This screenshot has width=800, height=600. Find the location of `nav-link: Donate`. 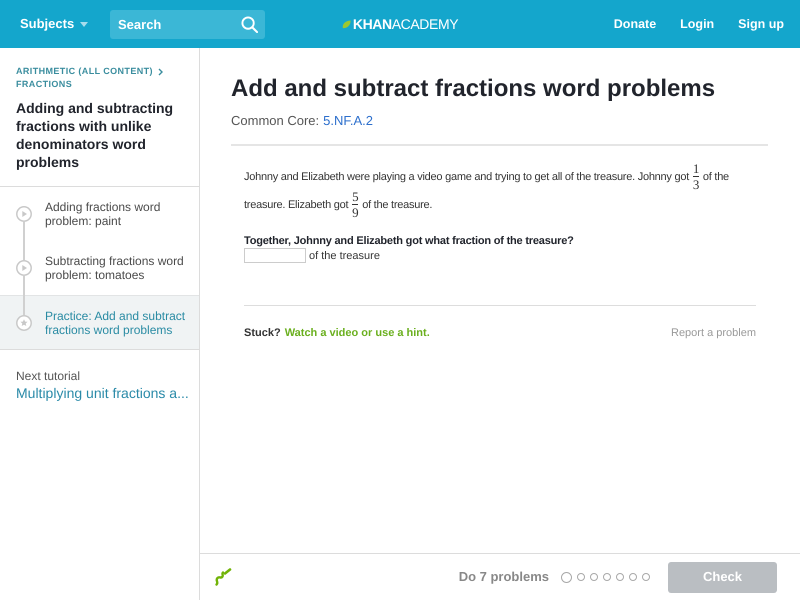

nav-link: Donate is located at coordinates (635, 24).